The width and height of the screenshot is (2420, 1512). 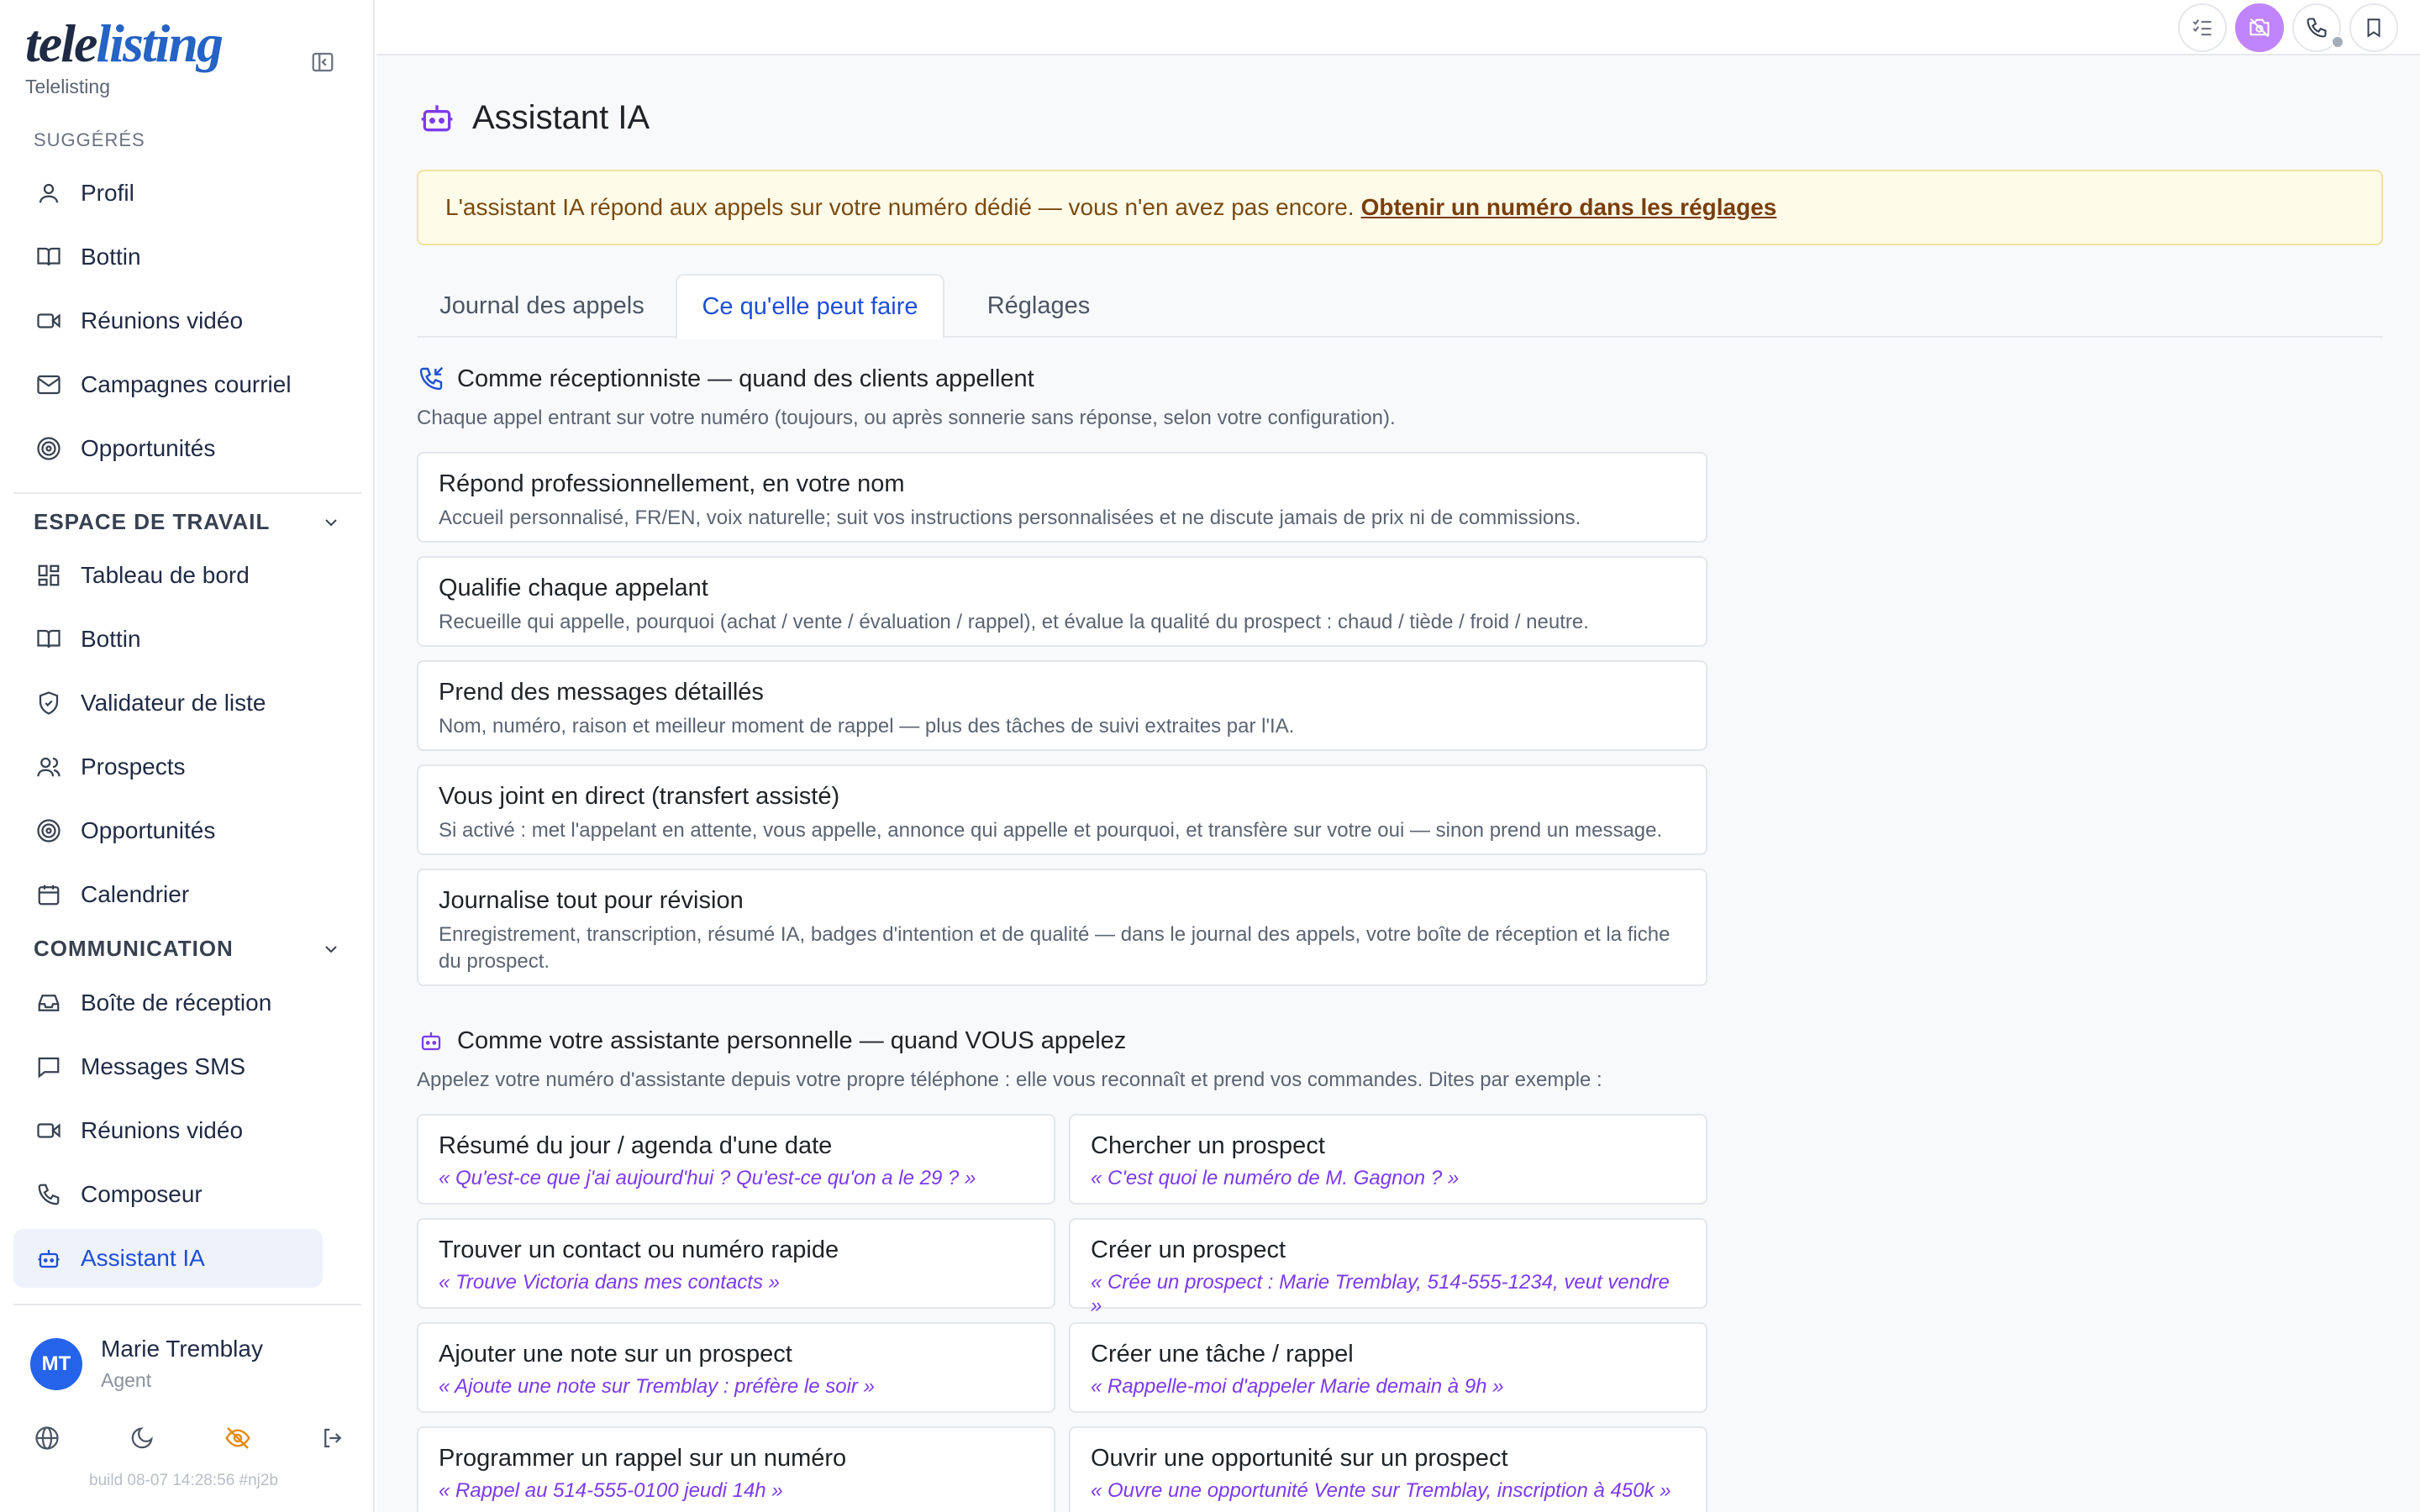 What do you see at coordinates (49, 1067) in the screenshot?
I see `message-icon` at bounding box center [49, 1067].